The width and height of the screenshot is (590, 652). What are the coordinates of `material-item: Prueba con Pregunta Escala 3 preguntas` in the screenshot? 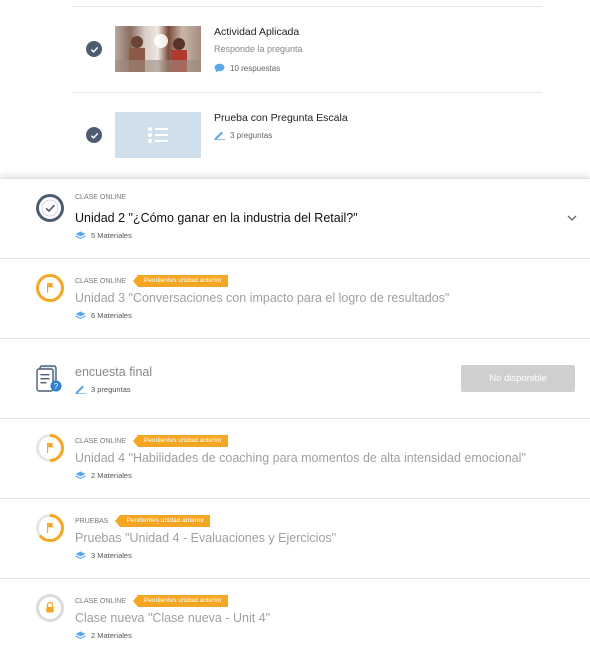 It's located at (307, 136).